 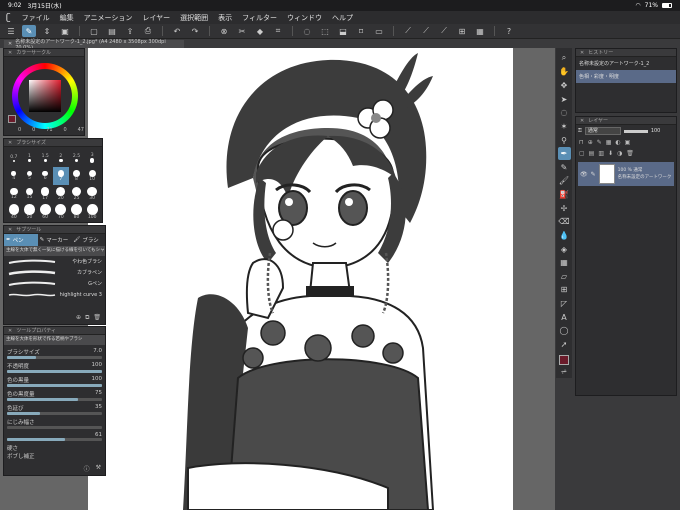 What do you see at coordinates (225, 18) in the screenshot?
I see `menu-view: 表示` at bounding box center [225, 18].